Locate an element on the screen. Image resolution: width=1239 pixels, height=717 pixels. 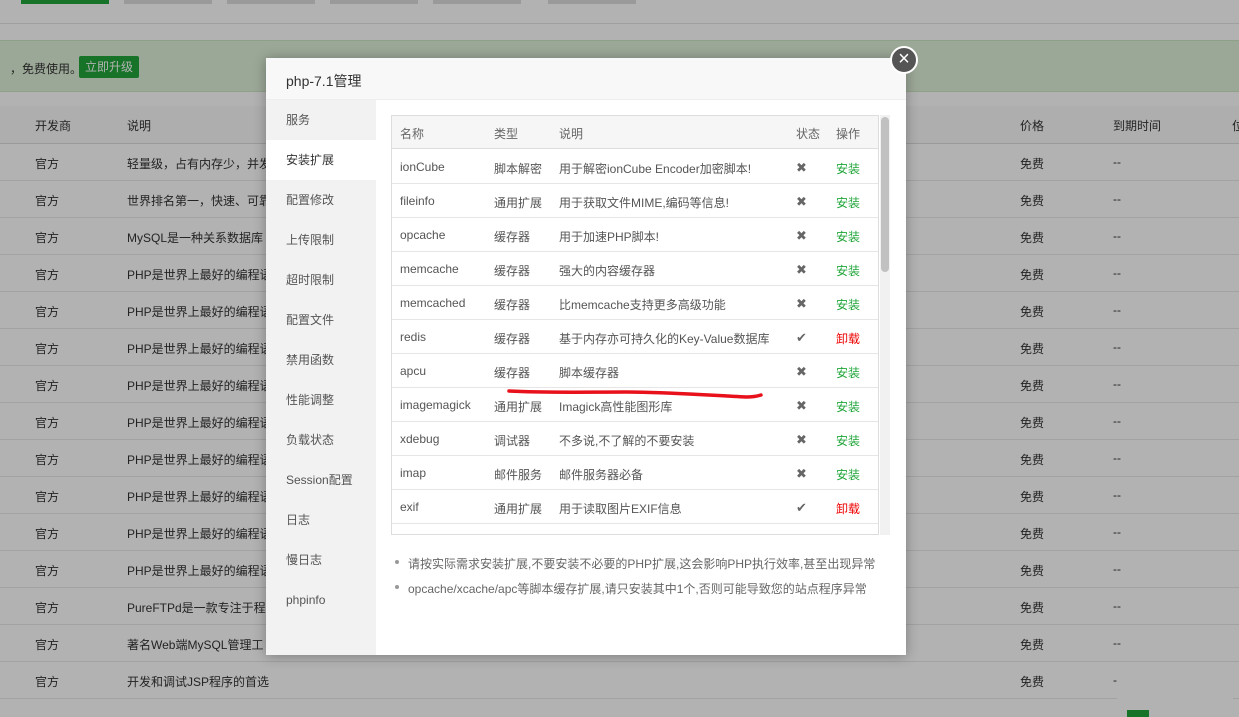
extension-table-header: 名称 类型 说明 状态 操作 is located at coordinates (635, 132).